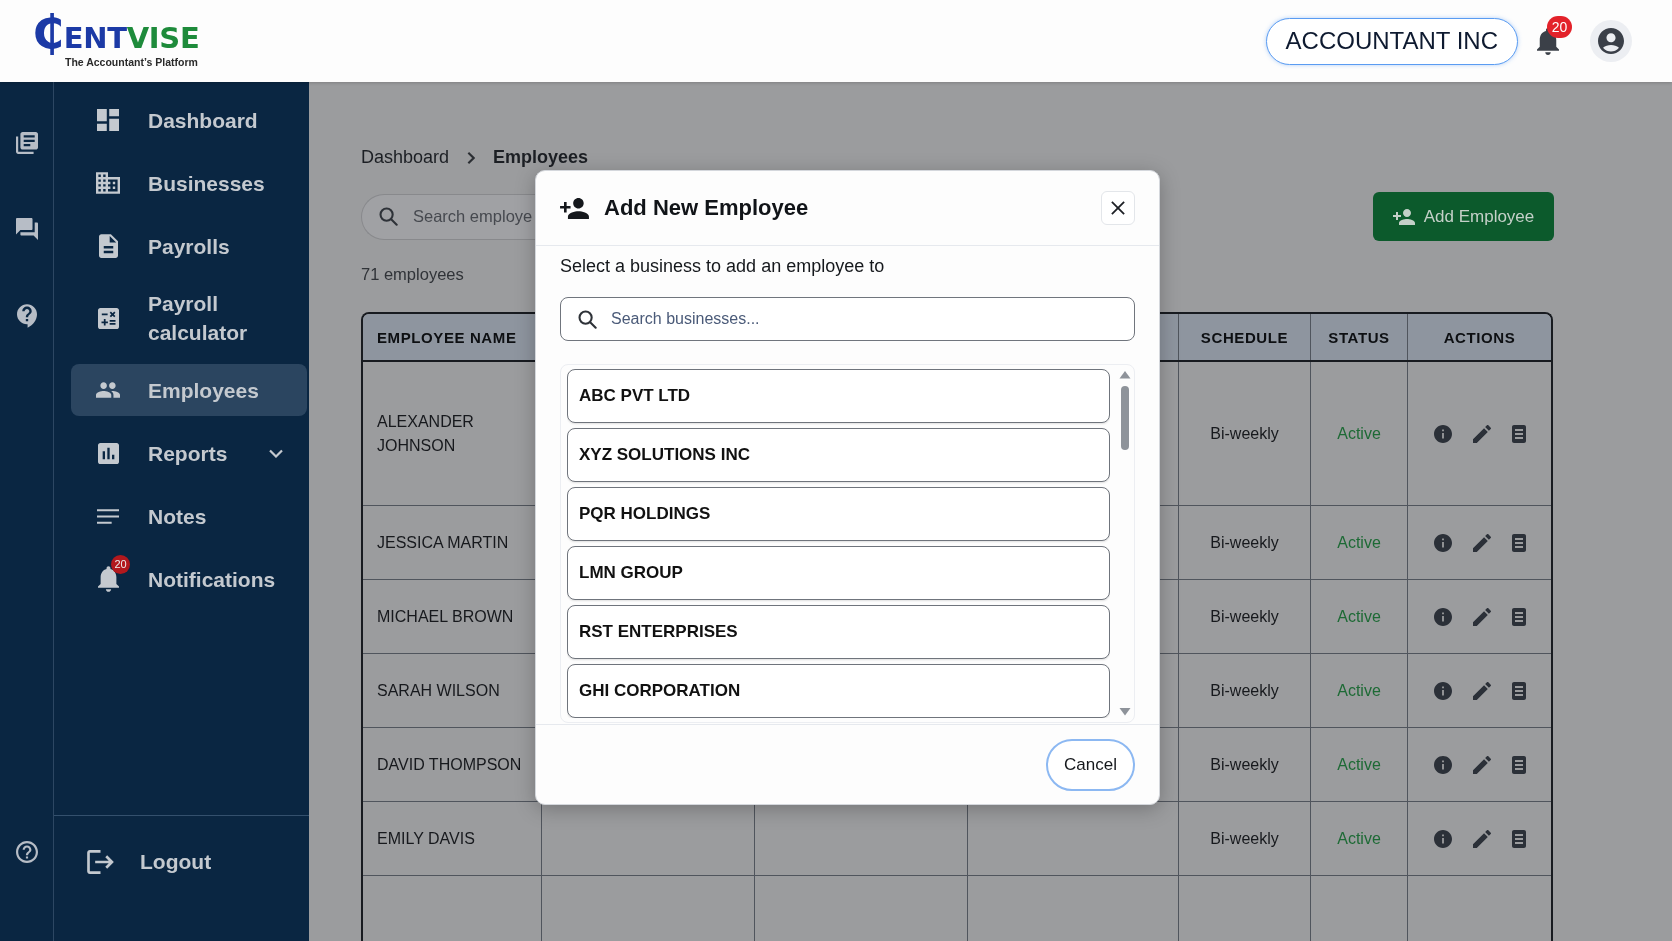  What do you see at coordinates (1090, 764) in the screenshot?
I see `cancel-button: Cancel` at bounding box center [1090, 764].